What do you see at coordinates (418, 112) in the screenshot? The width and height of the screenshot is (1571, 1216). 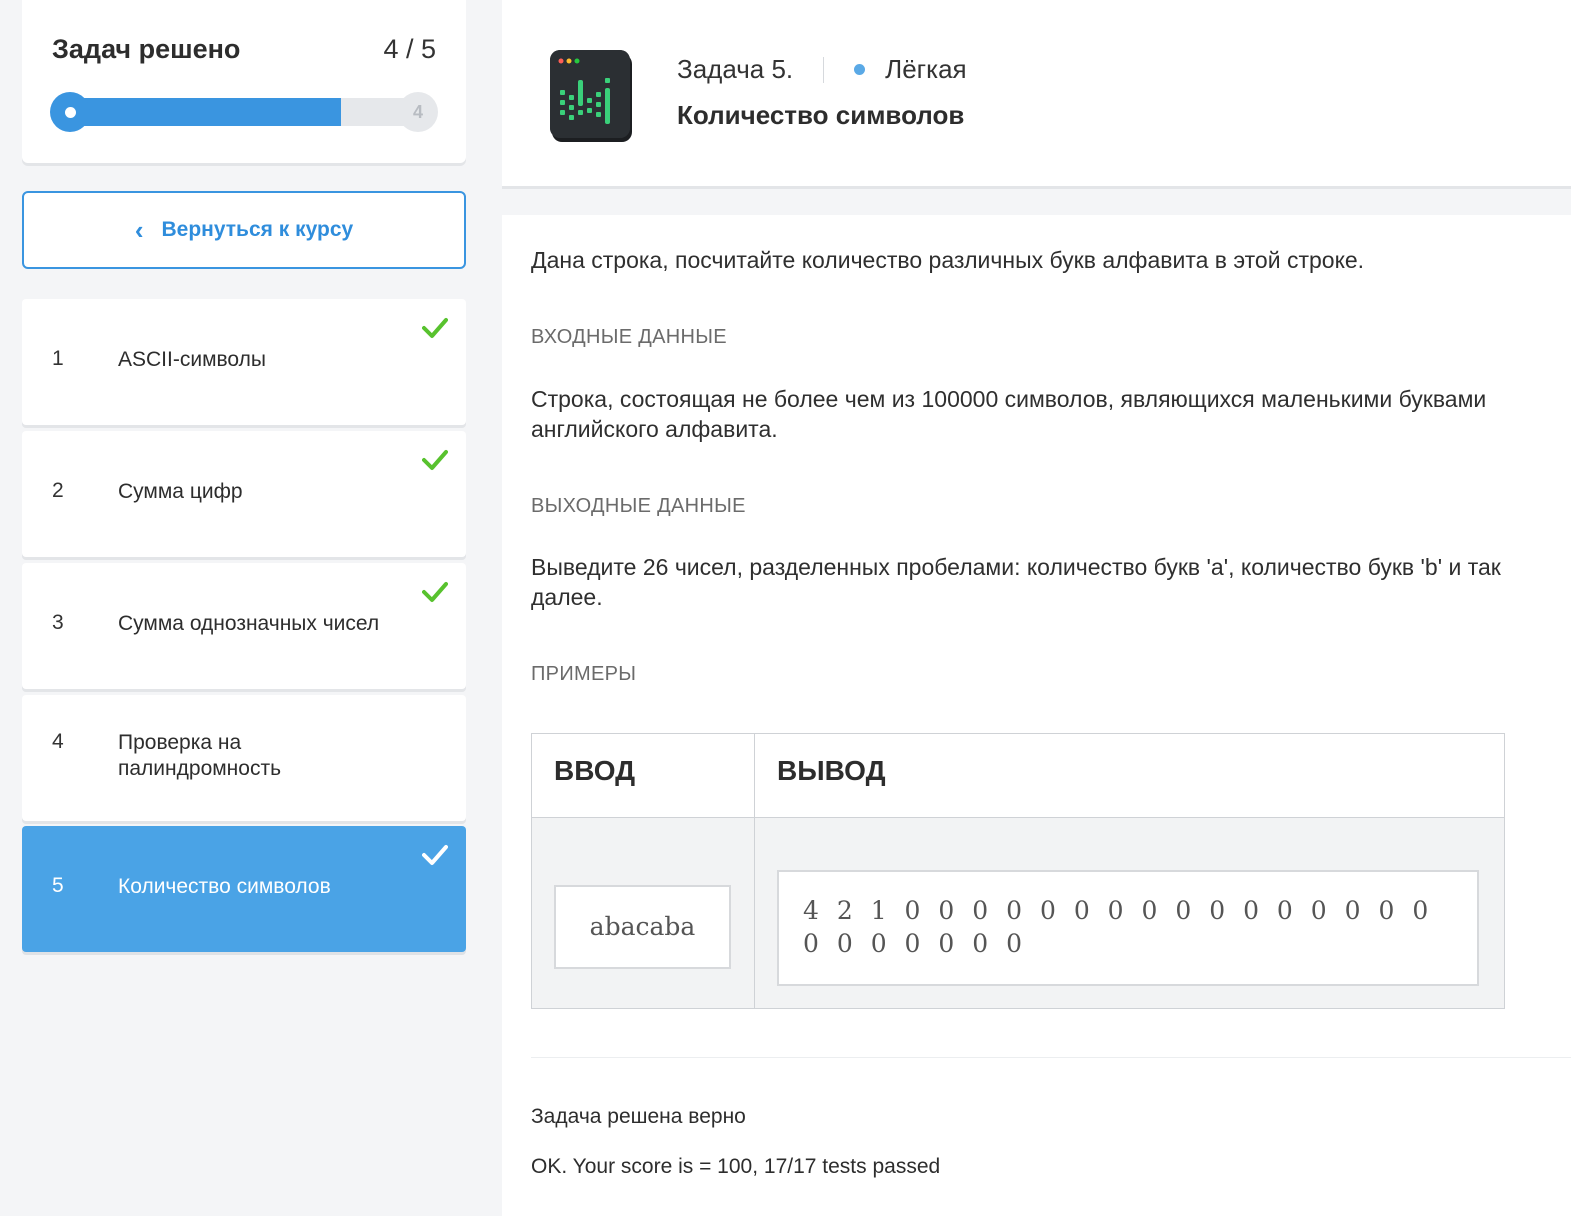 I see `progress-end-marker: 4` at bounding box center [418, 112].